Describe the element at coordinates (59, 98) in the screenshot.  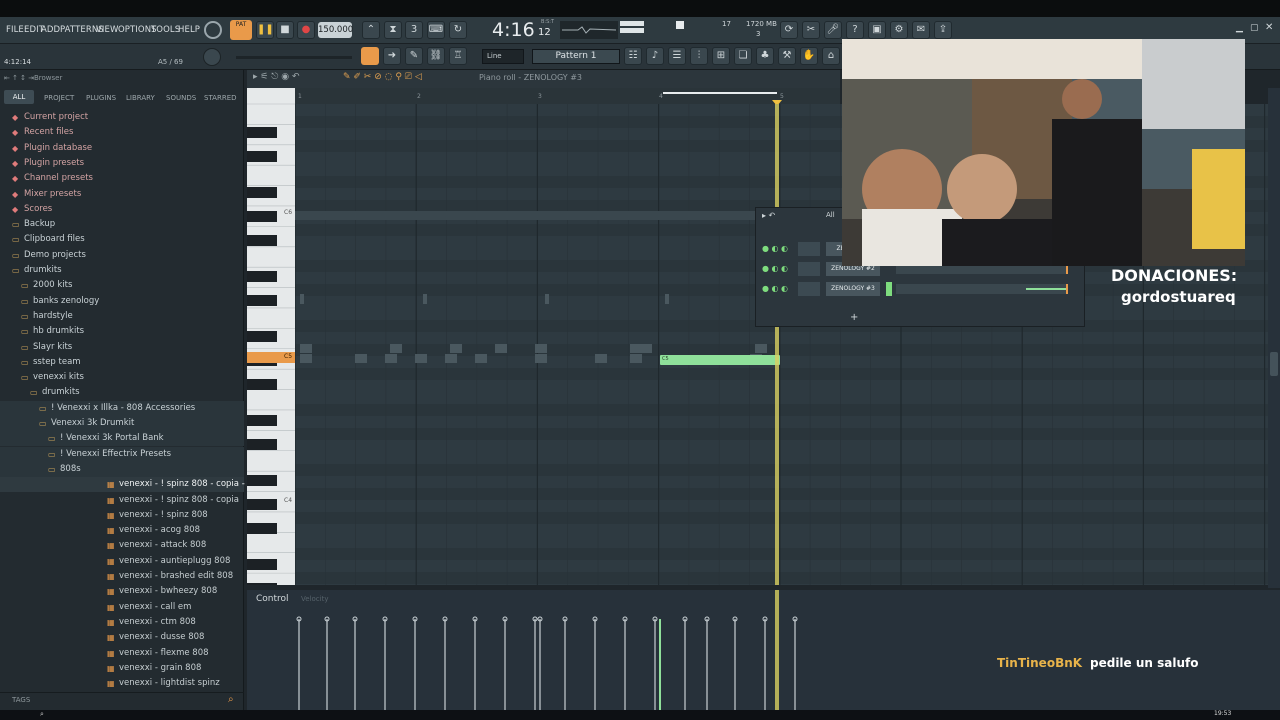
I see `tab-project: PROJECT` at that location.